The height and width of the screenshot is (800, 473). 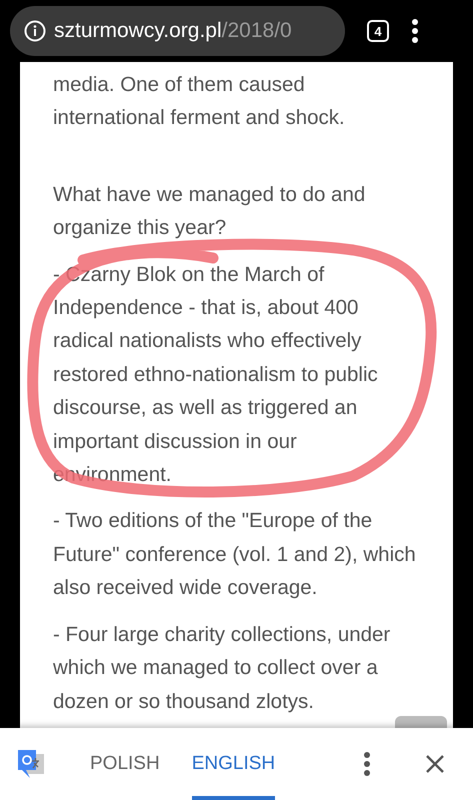 What do you see at coordinates (234, 764) in the screenshot?
I see `language-tab: ENGLISH` at bounding box center [234, 764].